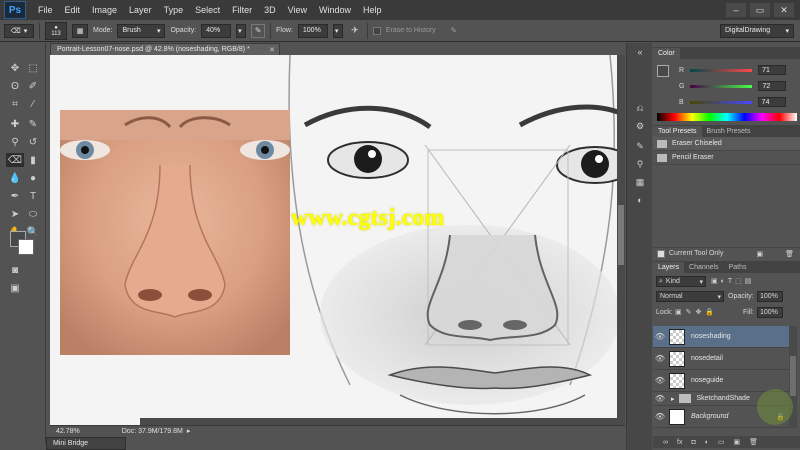 Image resolution: width=800 pixels, height=450 pixels. I want to click on tab-color: Color, so click(666, 53).